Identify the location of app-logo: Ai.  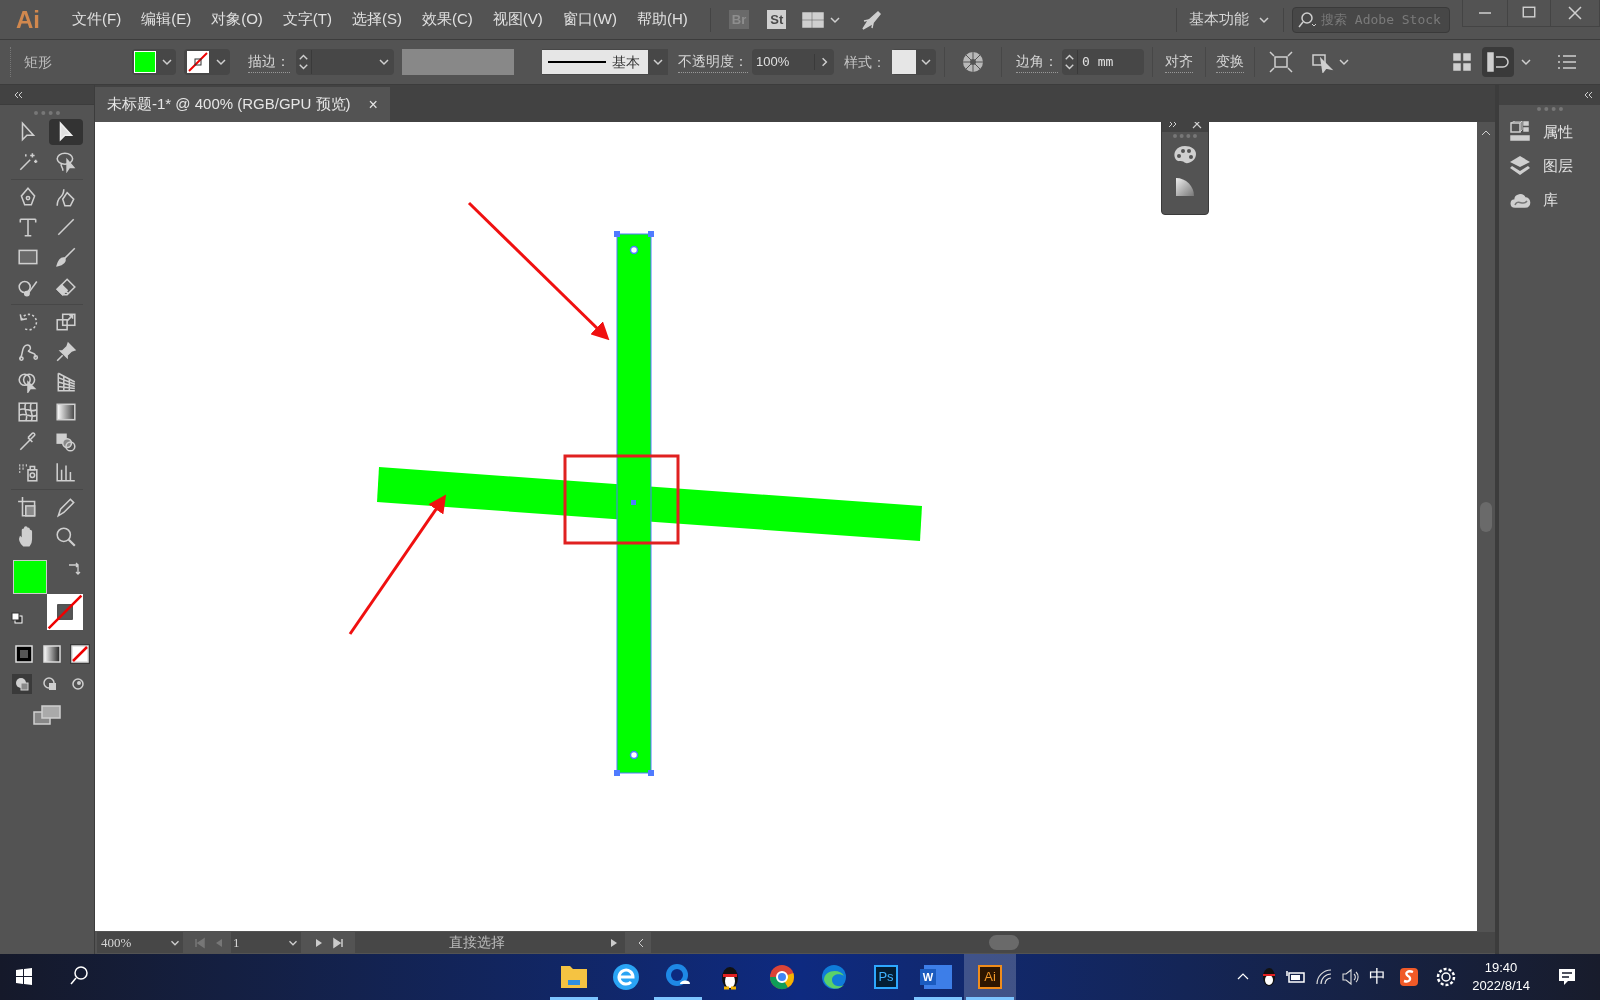
(28, 19).